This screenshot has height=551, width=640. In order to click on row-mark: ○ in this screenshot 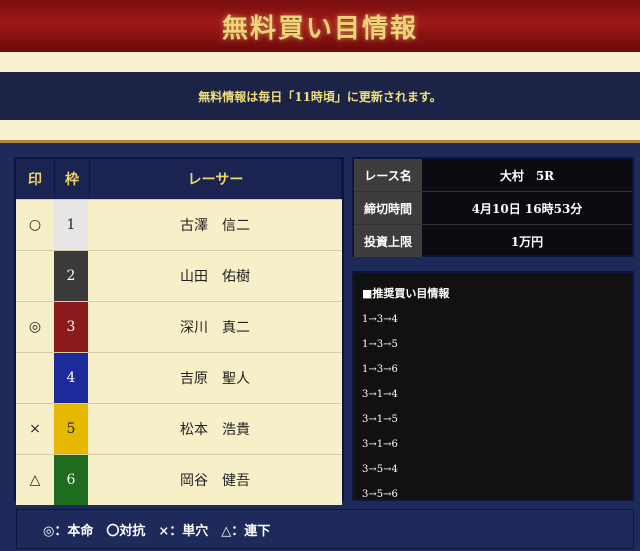, I will do `click(35, 225)`.